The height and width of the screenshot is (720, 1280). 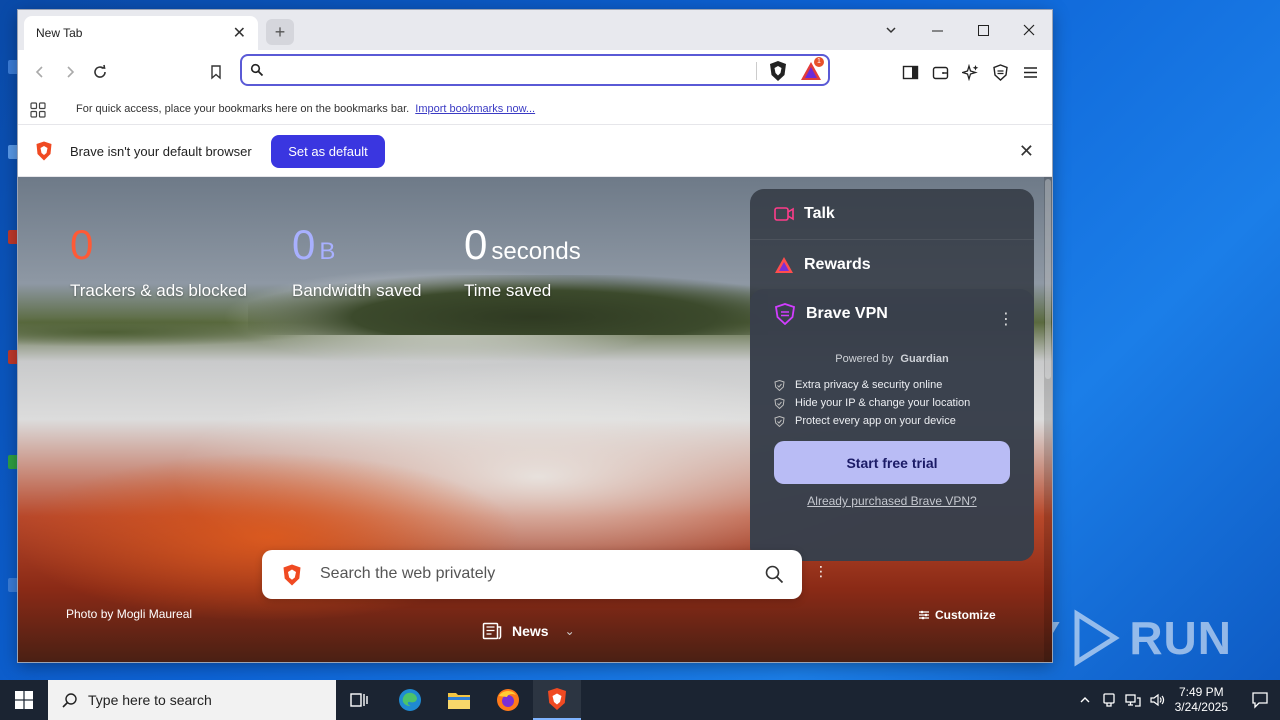 I want to click on powered-by-label: Powered by, so click(x=864, y=359).